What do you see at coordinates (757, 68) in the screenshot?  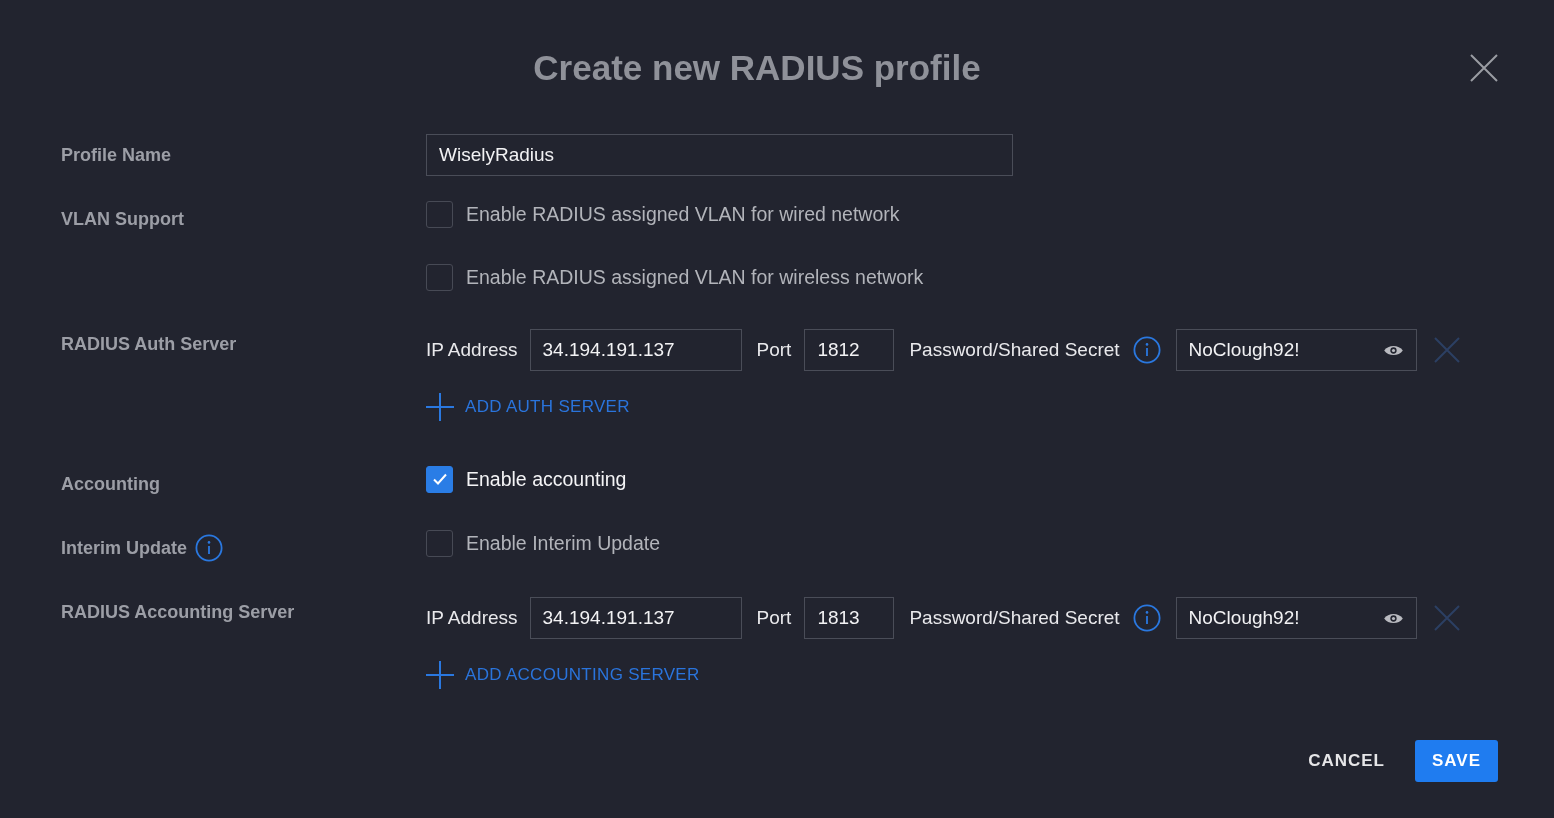 I see `dialog-title: Create new RADIUS profile` at bounding box center [757, 68].